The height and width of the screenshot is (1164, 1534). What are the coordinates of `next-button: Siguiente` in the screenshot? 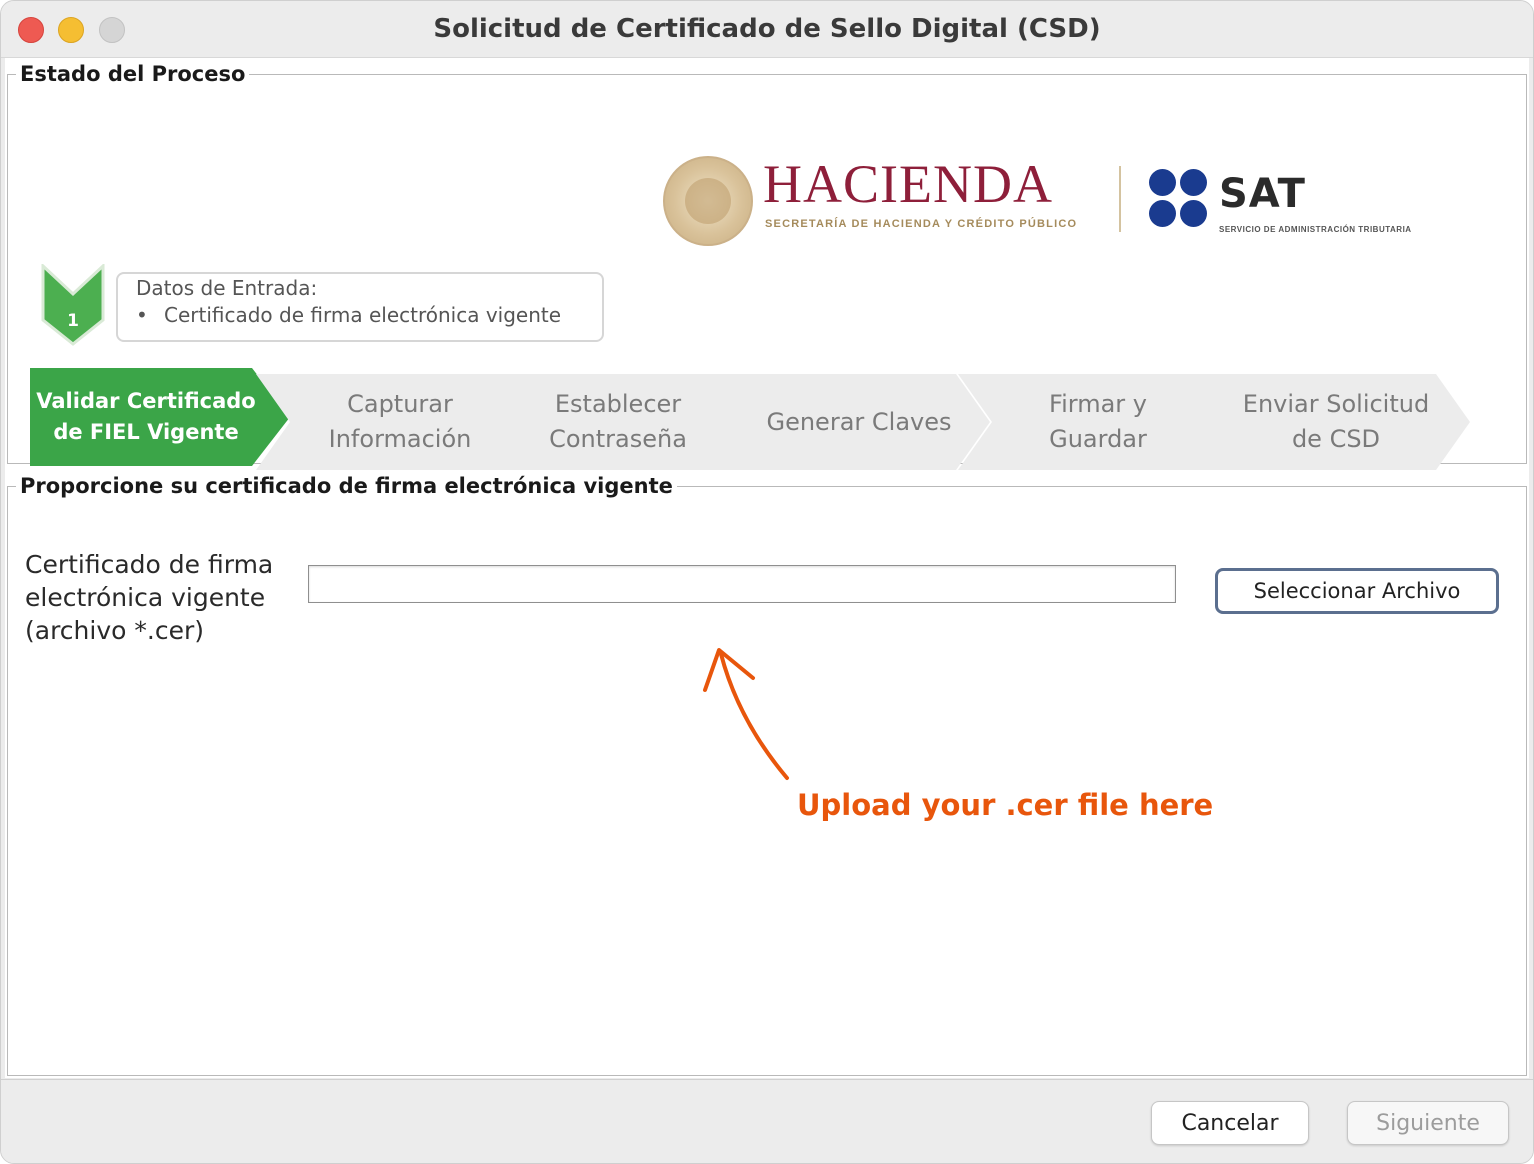 It's located at (1428, 1123).